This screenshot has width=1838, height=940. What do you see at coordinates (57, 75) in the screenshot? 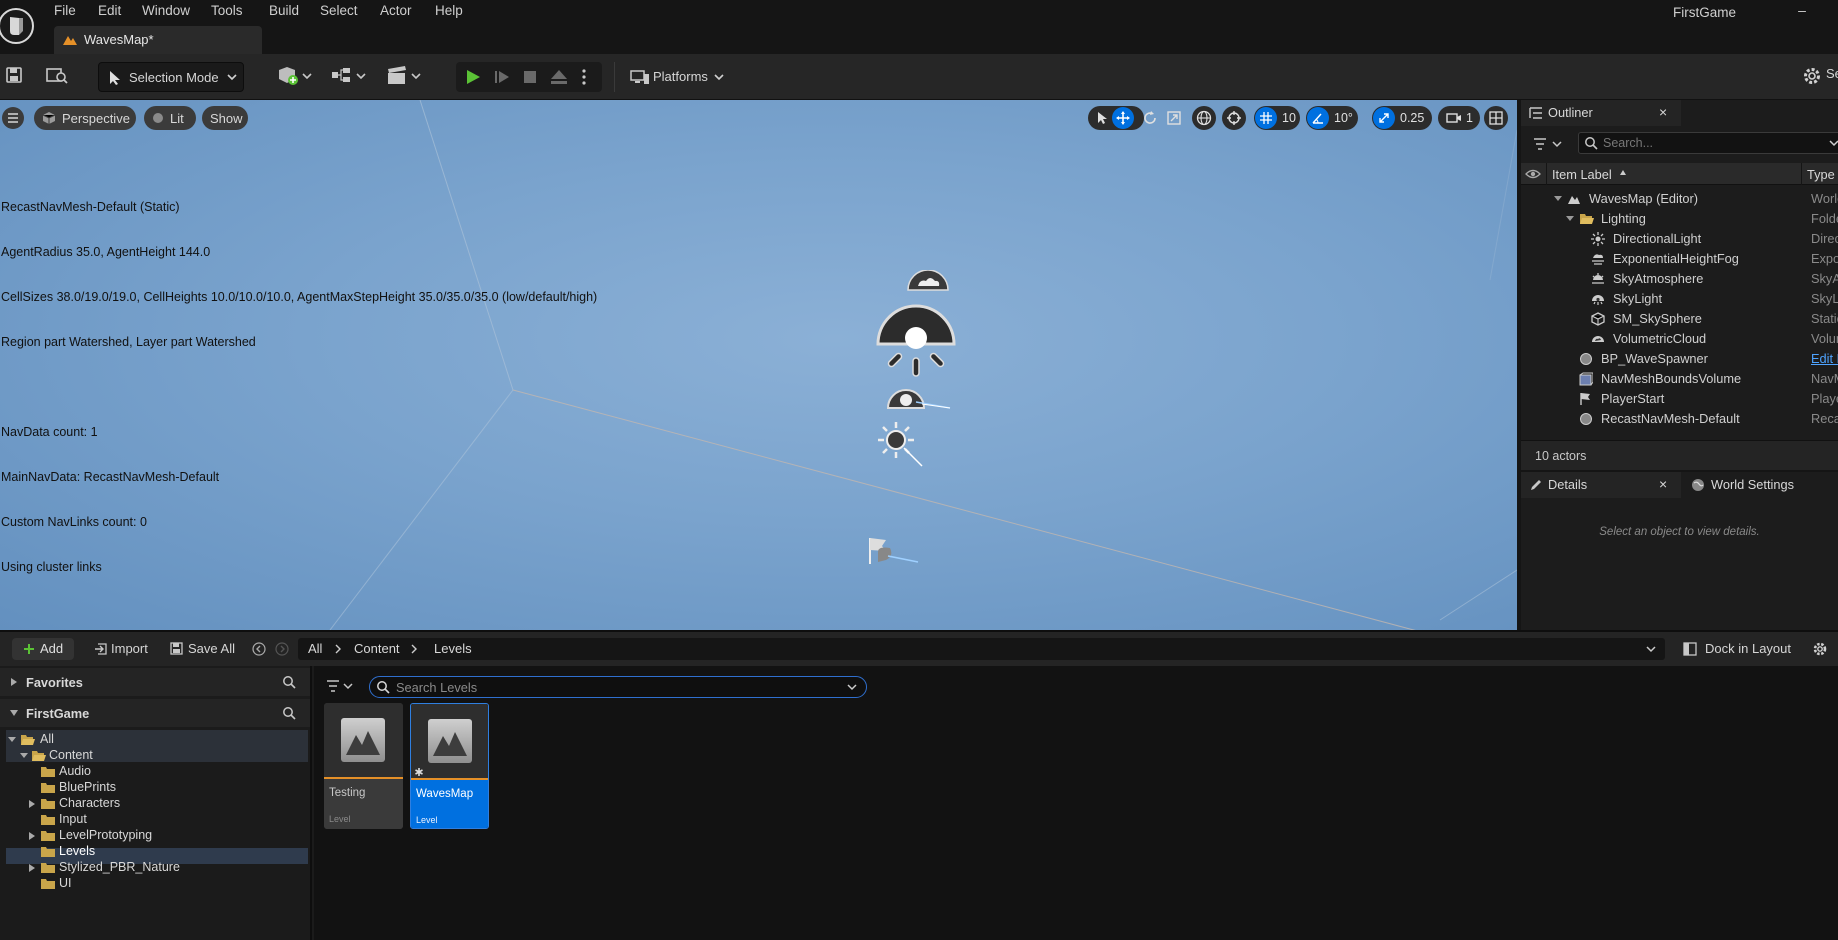
I see `browse-content-icon` at bounding box center [57, 75].